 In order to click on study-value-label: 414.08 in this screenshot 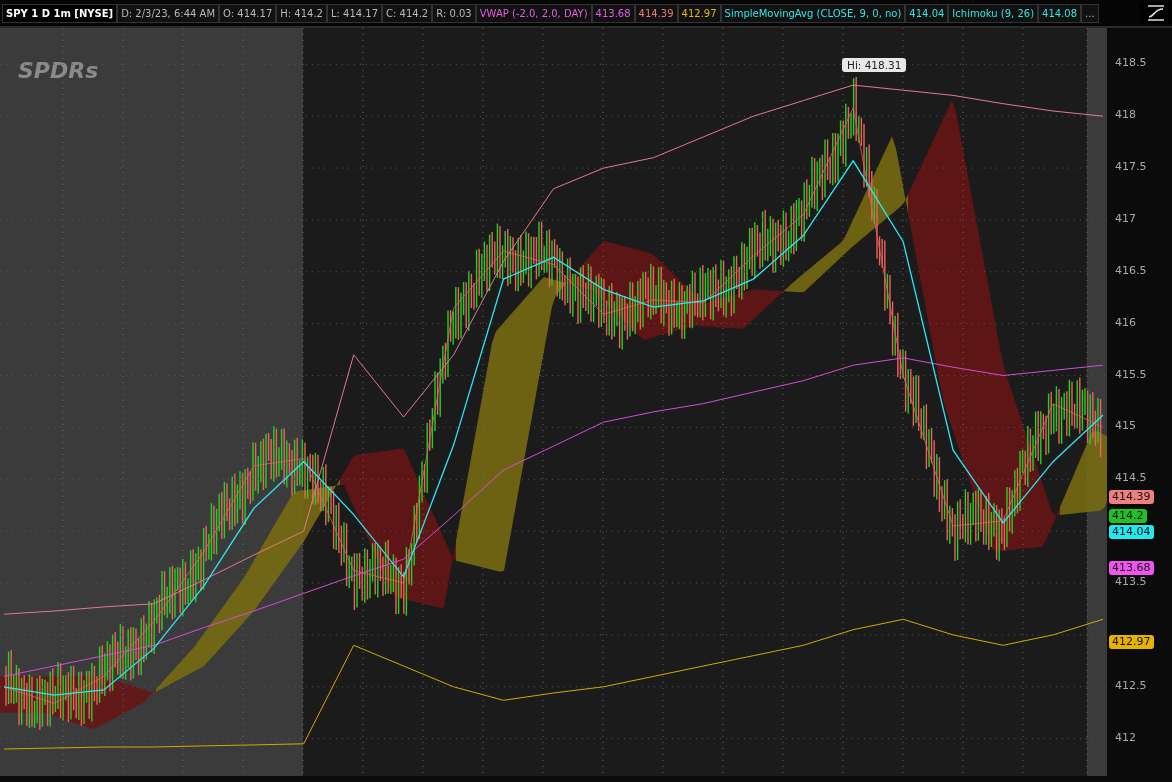, I will do `click(1060, 13)`.